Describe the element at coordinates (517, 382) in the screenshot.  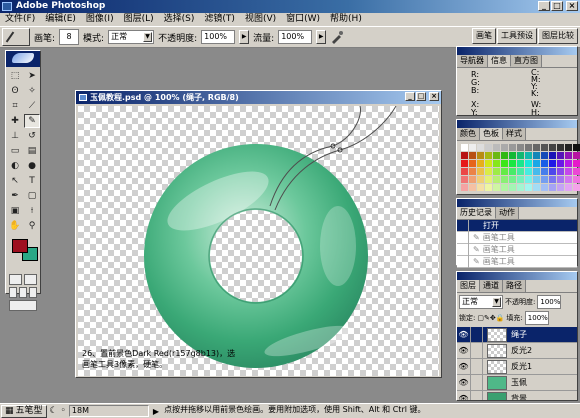
I see `layer-row: 👁 玉佩` at that location.